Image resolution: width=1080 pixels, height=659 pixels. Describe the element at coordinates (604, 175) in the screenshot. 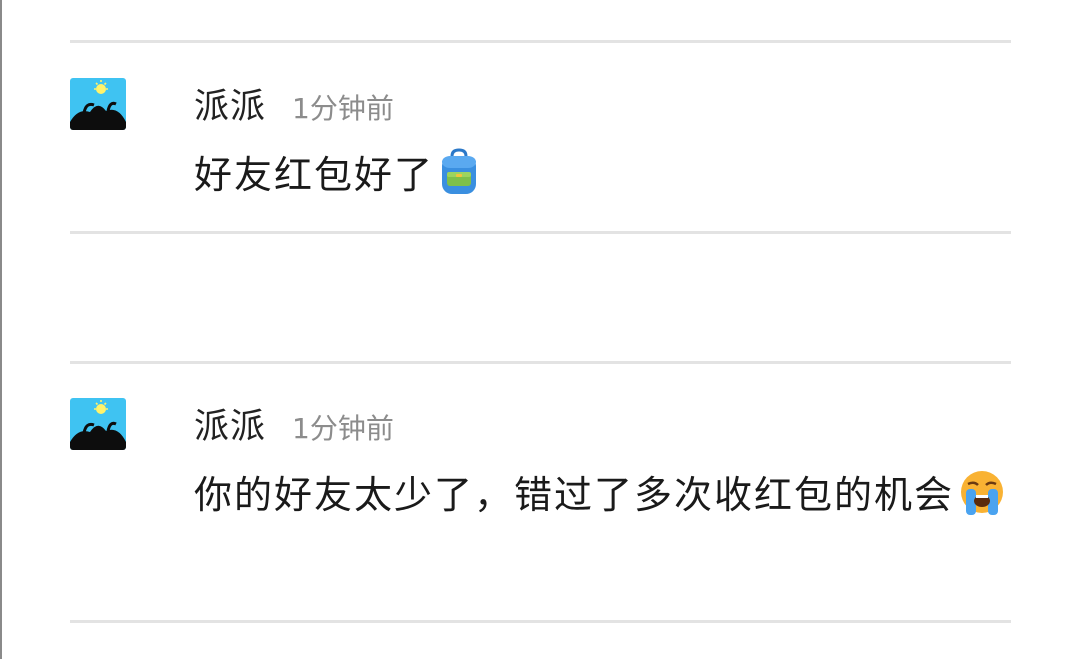

I see `comment-text: 好友红包好了` at that location.